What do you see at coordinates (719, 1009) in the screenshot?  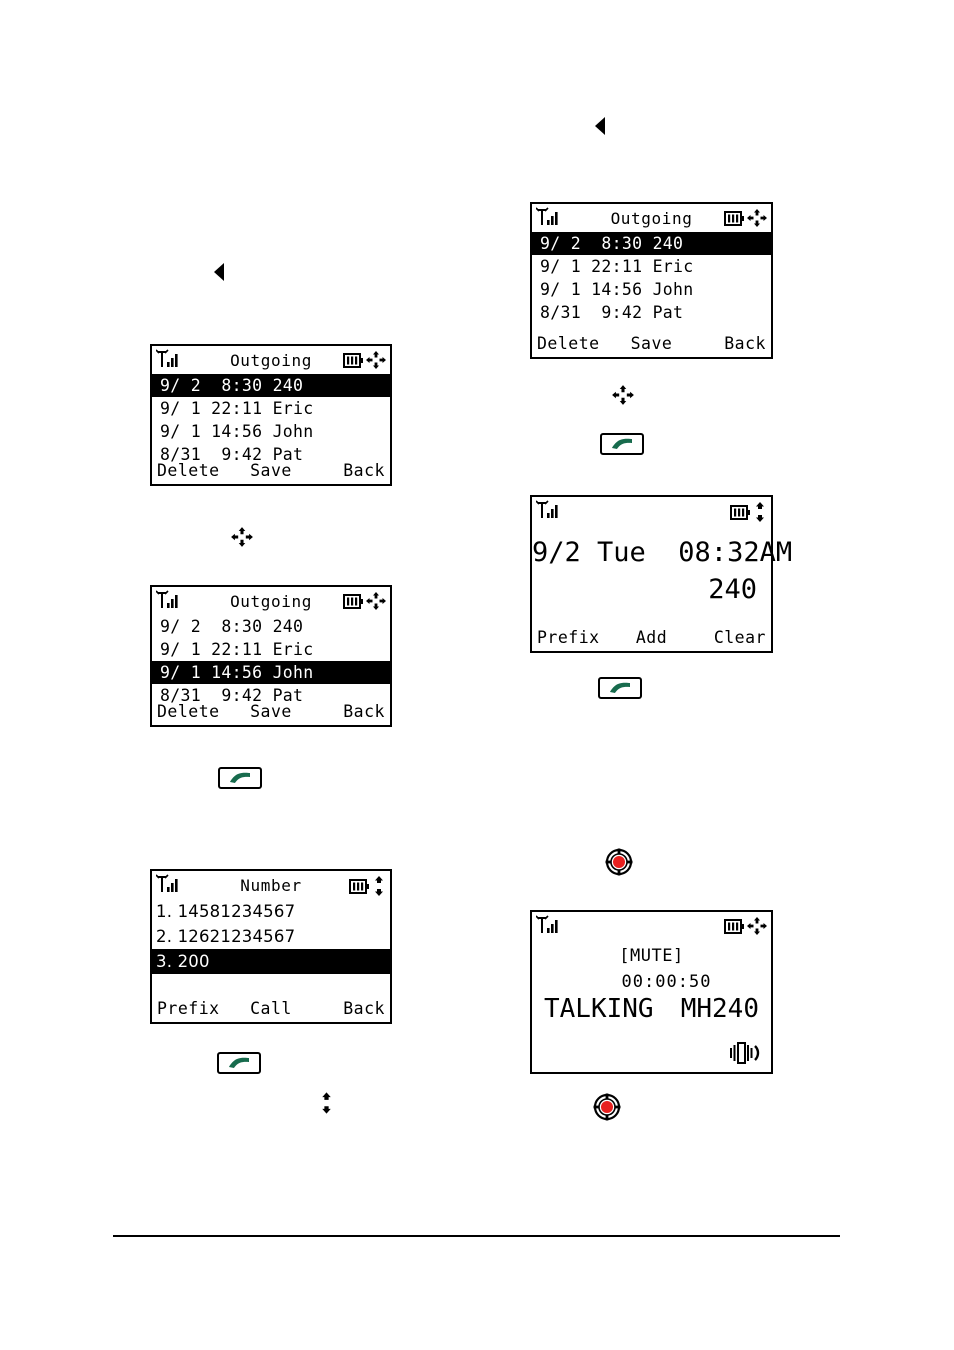 I see `peer-label: MH240` at bounding box center [719, 1009].